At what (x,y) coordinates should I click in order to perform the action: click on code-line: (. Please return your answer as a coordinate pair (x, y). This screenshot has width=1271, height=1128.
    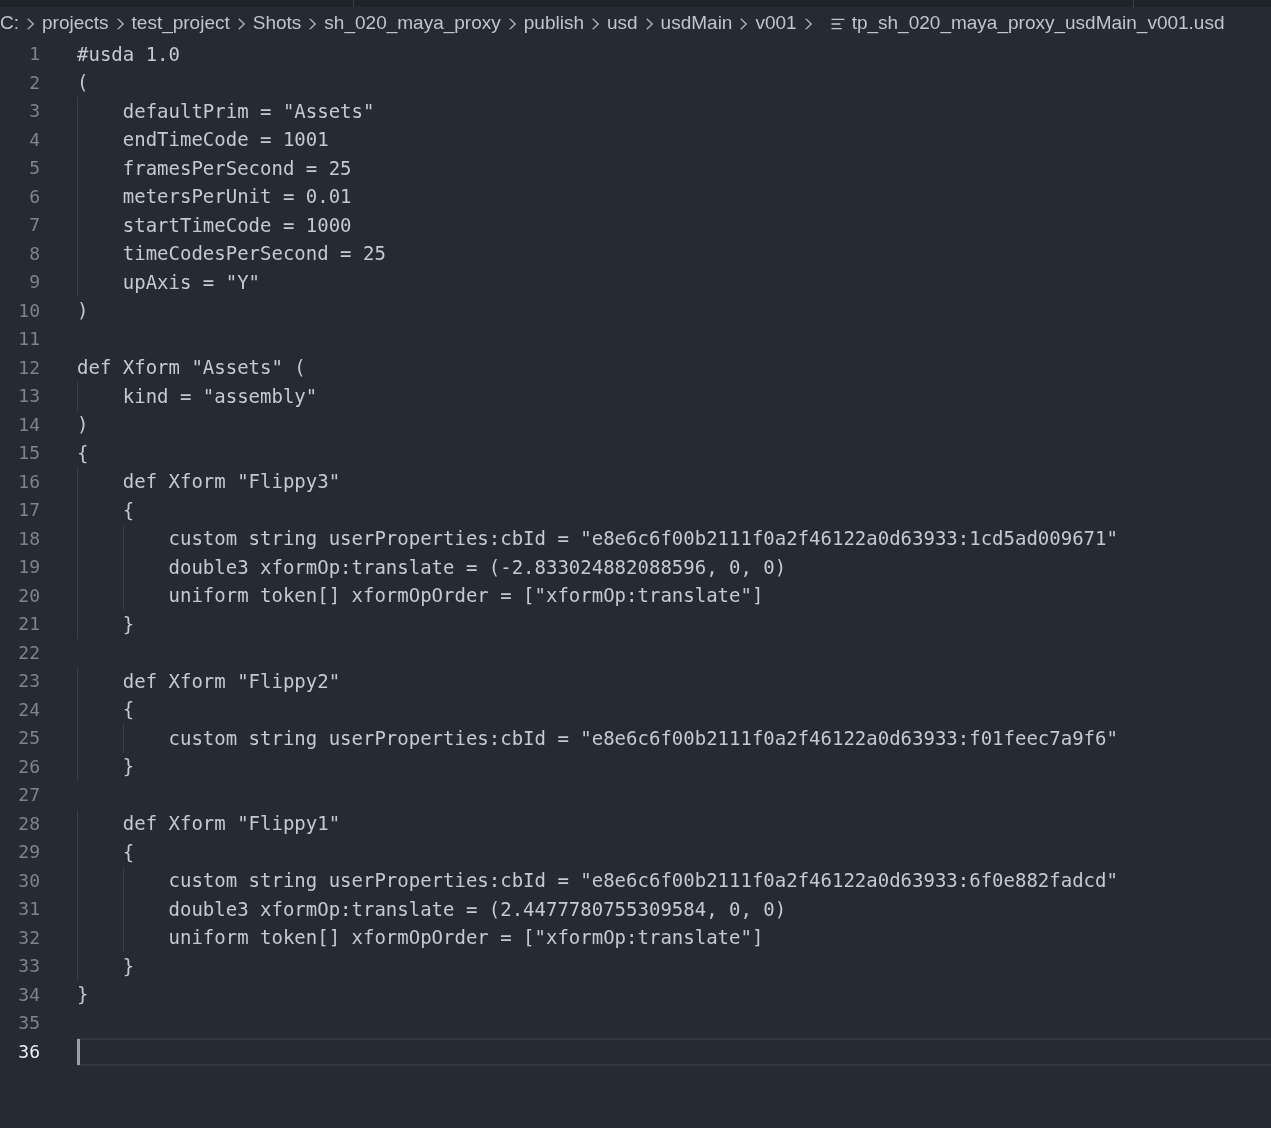
    Looking at the image, I should click on (83, 83).